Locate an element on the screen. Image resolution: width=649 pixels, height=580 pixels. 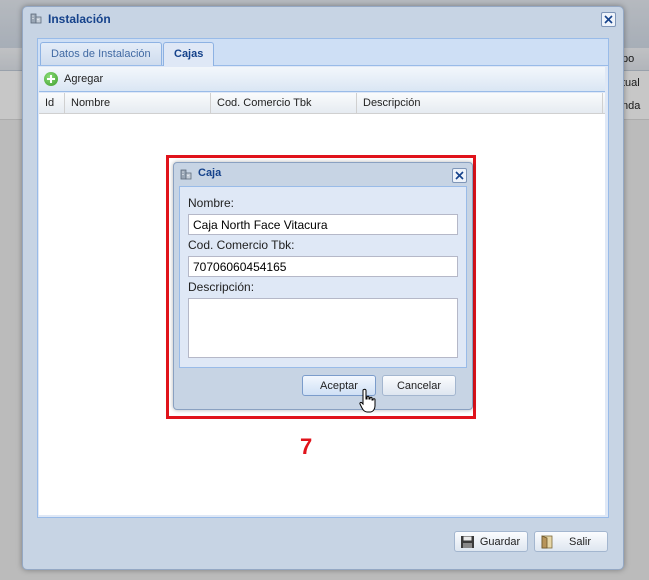
dialog-form: Nombre: Cod. Comercio Tbk: Descripción: is located at coordinates (323, 277).